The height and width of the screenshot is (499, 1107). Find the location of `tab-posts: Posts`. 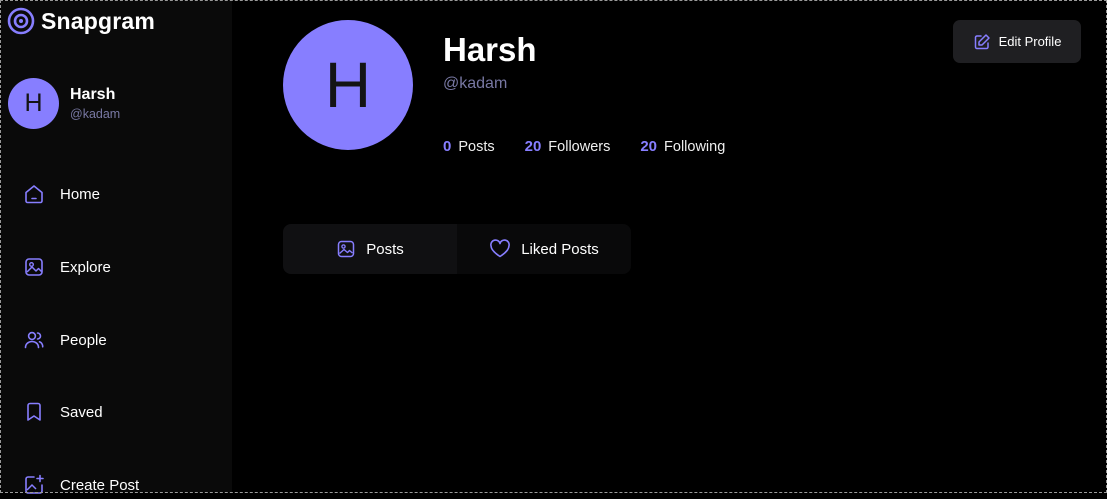

tab-posts: Posts is located at coordinates (370, 249).